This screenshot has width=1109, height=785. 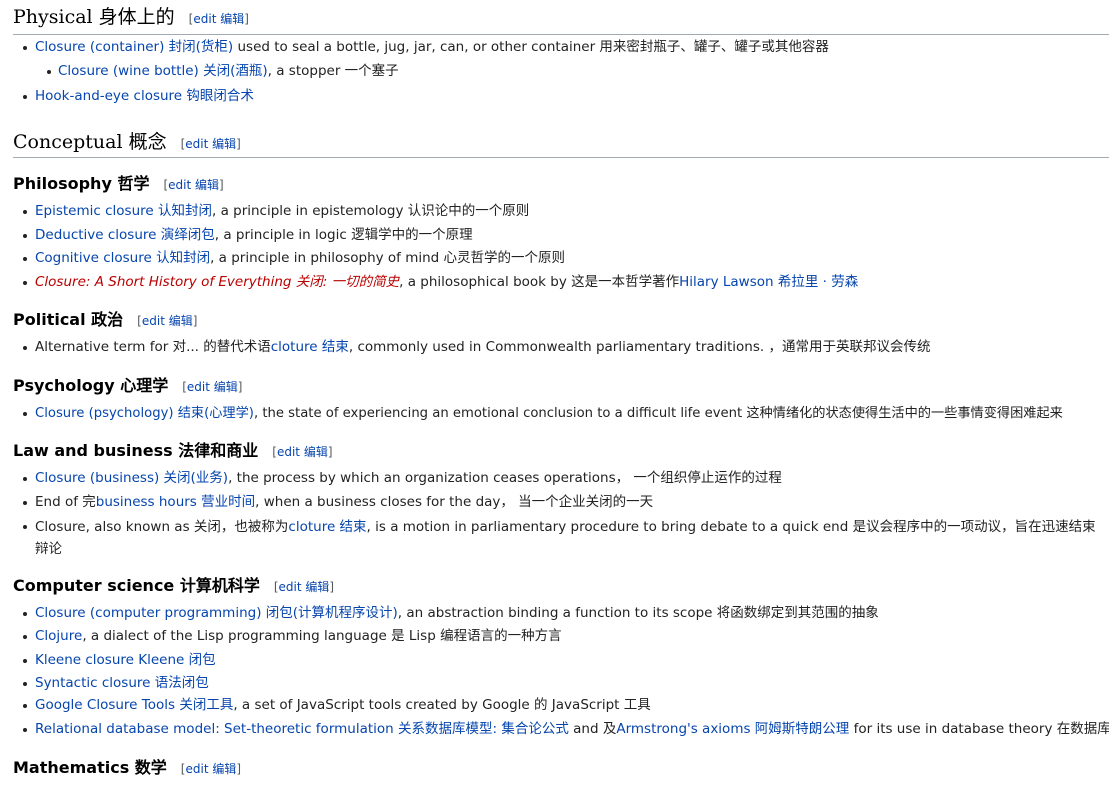 What do you see at coordinates (175, 502) in the screenshot?
I see `item-link: business hours 营业时间` at bounding box center [175, 502].